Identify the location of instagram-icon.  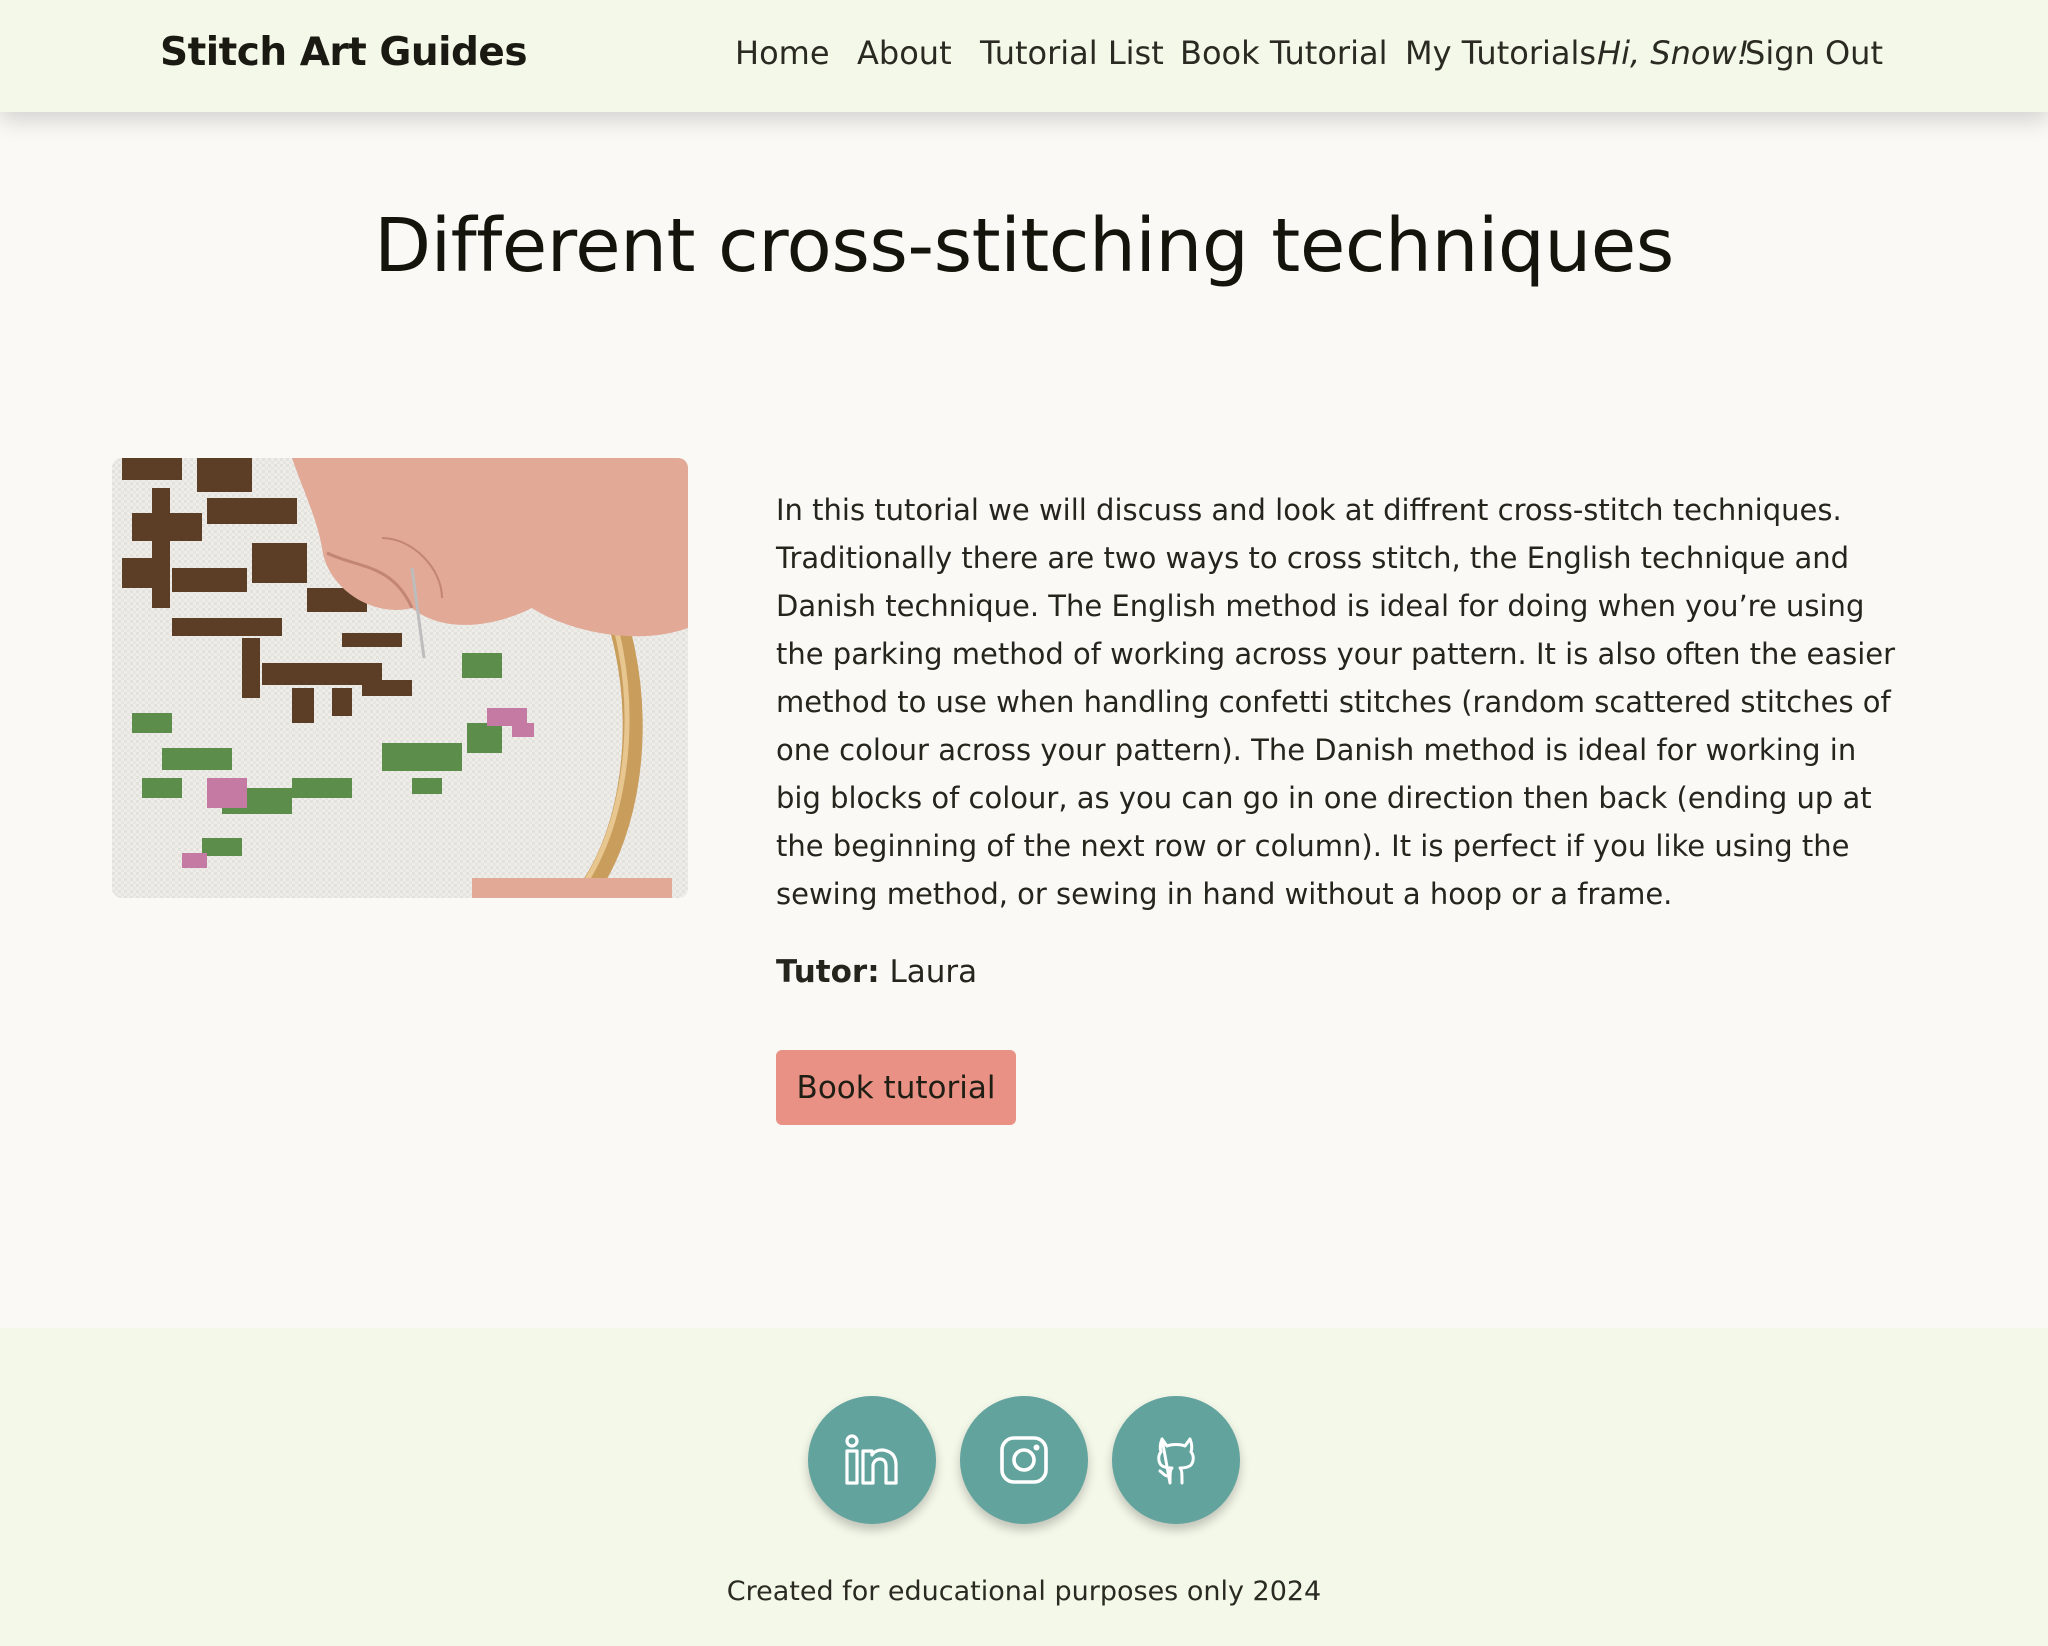
(1024, 1460).